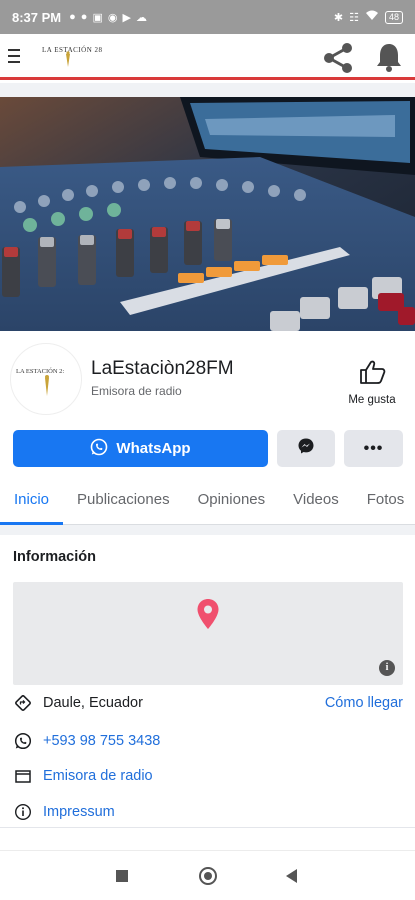 This screenshot has height=900, width=415. Describe the element at coordinates (23, 776) in the screenshot. I see `storefront-icon` at that location.